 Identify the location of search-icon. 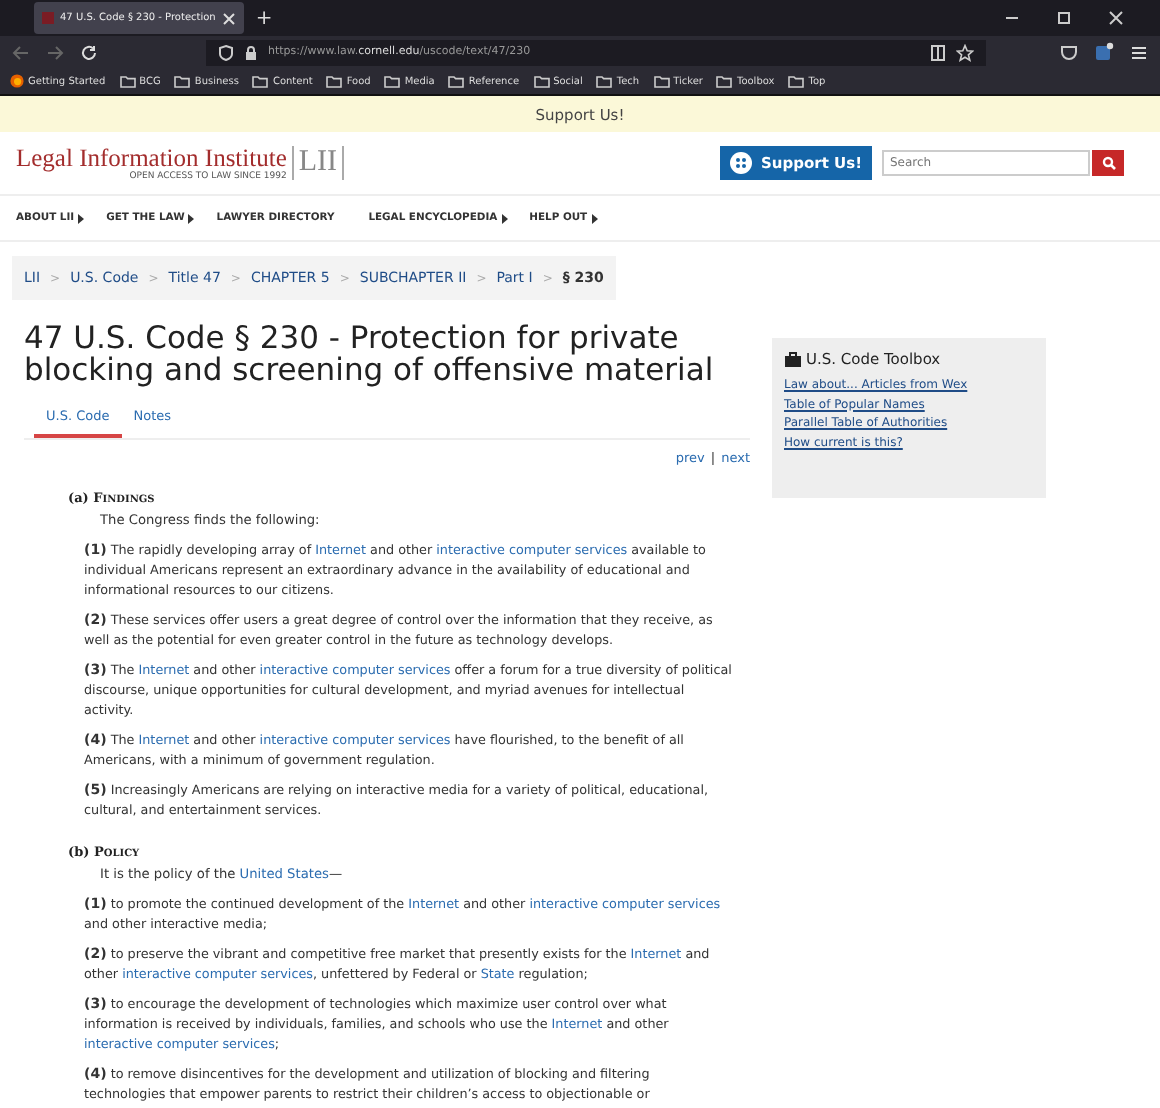
(1108, 163).